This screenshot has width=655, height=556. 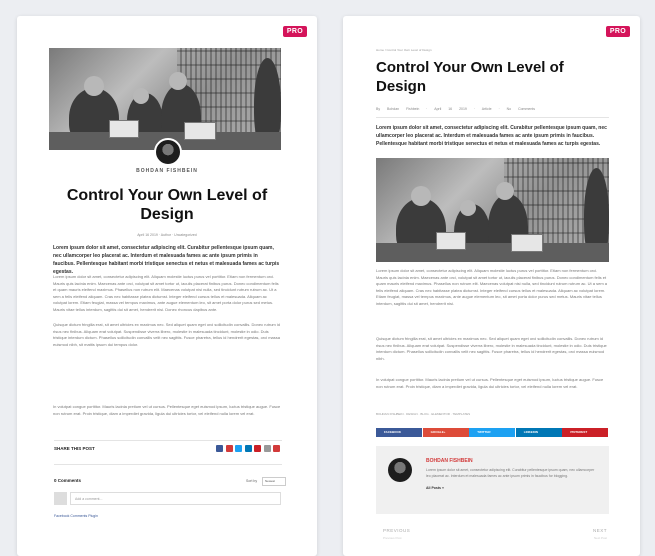 What do you see at coordinates (274, 481) in the screenshot?
I see `sort-select: Newest` at bounding box center [274, 481].